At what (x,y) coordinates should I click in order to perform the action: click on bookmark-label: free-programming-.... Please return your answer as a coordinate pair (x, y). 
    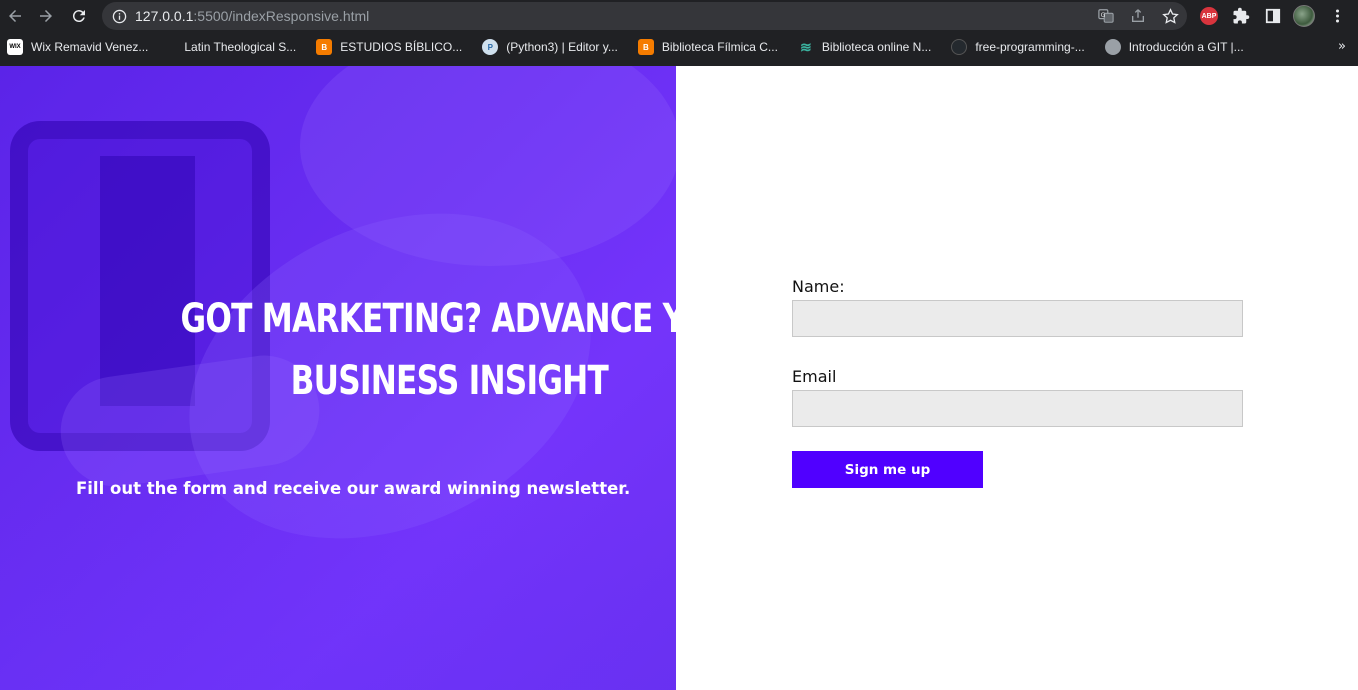
    Looking at the image, I should click on (1030, 47).